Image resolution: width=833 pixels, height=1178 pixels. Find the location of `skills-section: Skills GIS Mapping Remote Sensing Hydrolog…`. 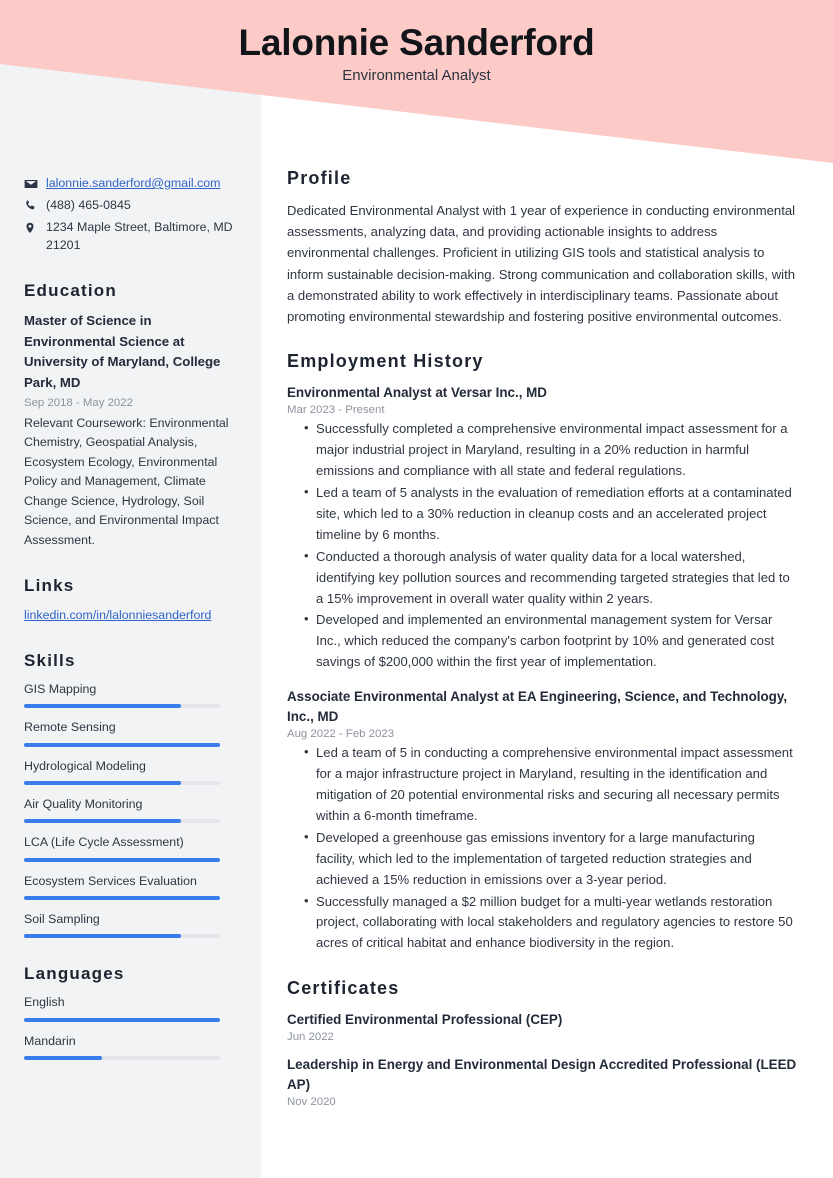

skills-section: Skills GIS Mapping Remote Sensing Hydrolog… is located at coordinates (131, 795).